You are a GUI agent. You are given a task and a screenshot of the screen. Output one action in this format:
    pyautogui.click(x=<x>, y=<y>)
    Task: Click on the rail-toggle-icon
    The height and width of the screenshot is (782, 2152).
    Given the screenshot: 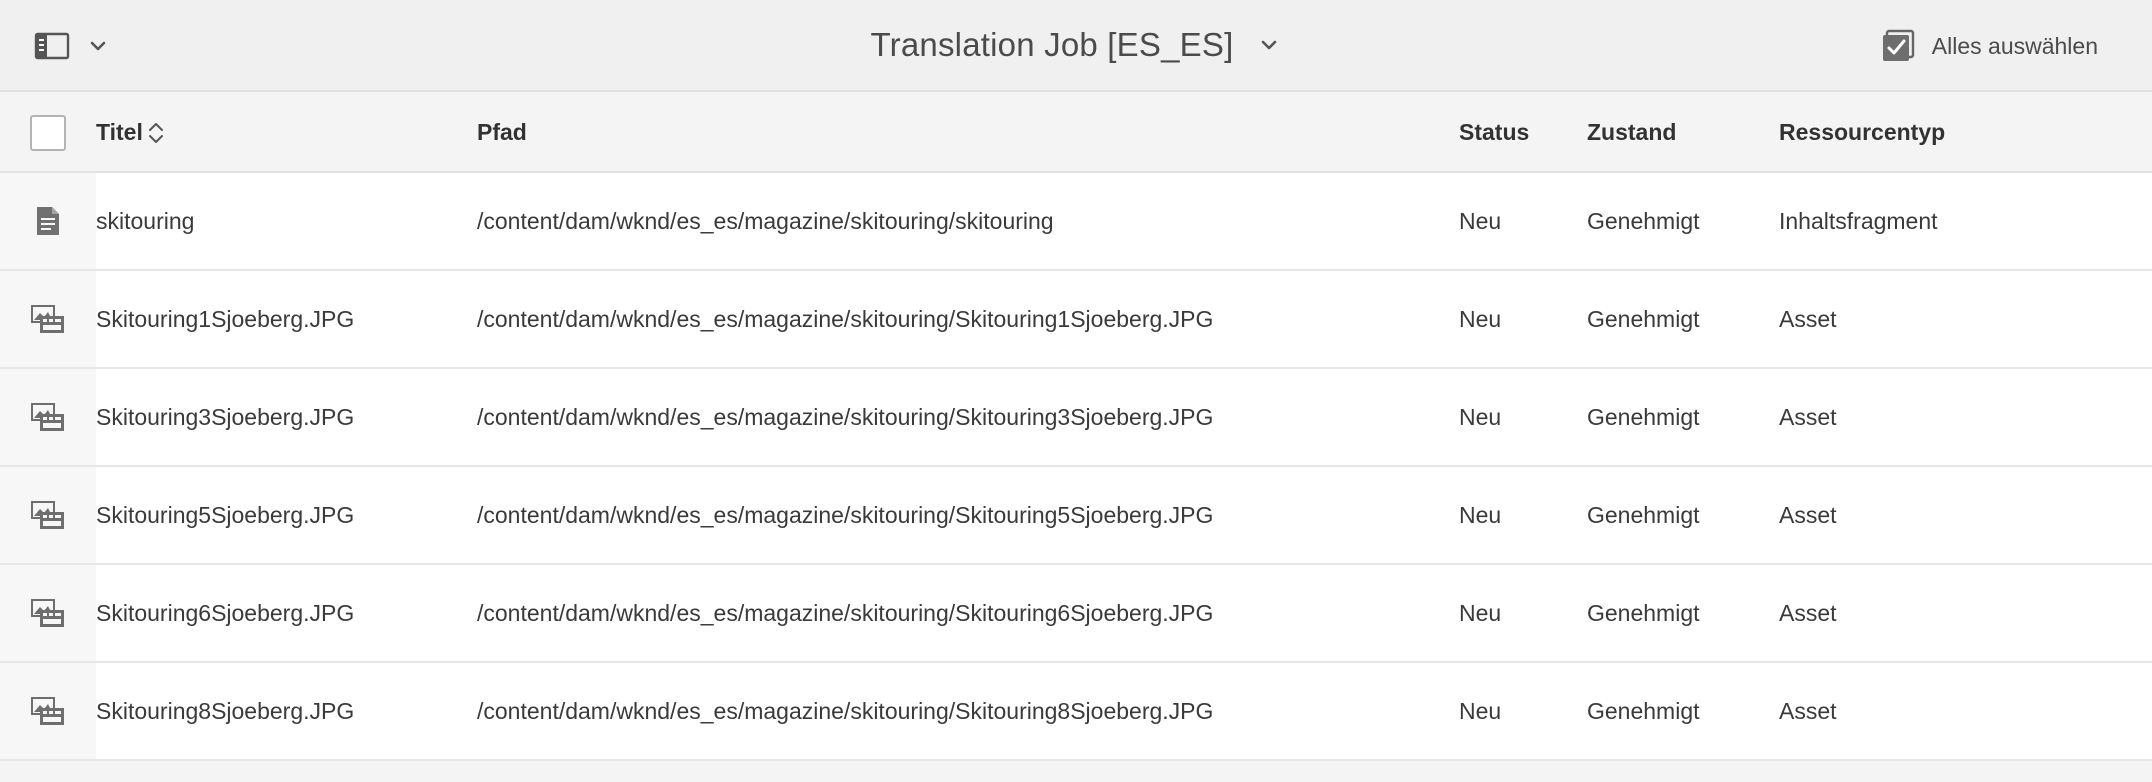 What is the action you would take?
    pyautogui.click(x=52, y=46)
    